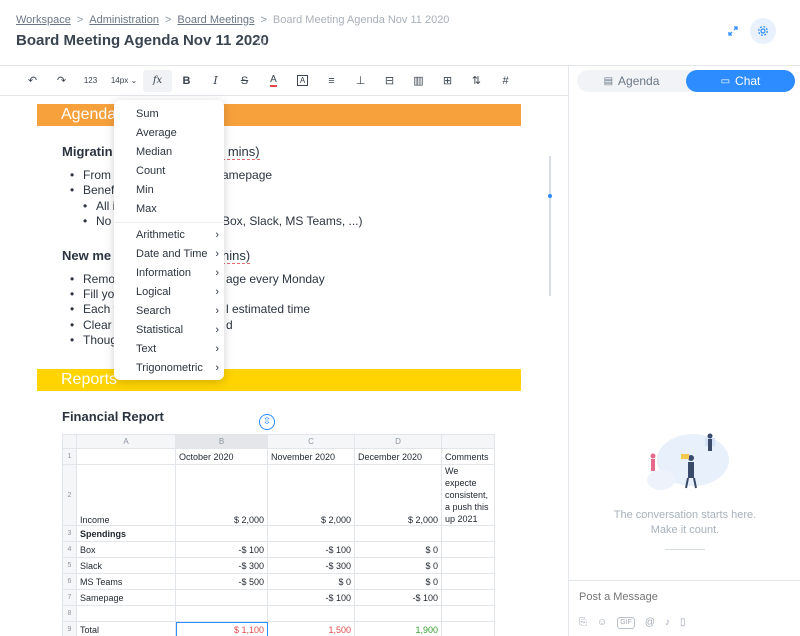  Describe the element at coordinates (186, 81) in the screenshot. I see `bold-button: B` at that location.